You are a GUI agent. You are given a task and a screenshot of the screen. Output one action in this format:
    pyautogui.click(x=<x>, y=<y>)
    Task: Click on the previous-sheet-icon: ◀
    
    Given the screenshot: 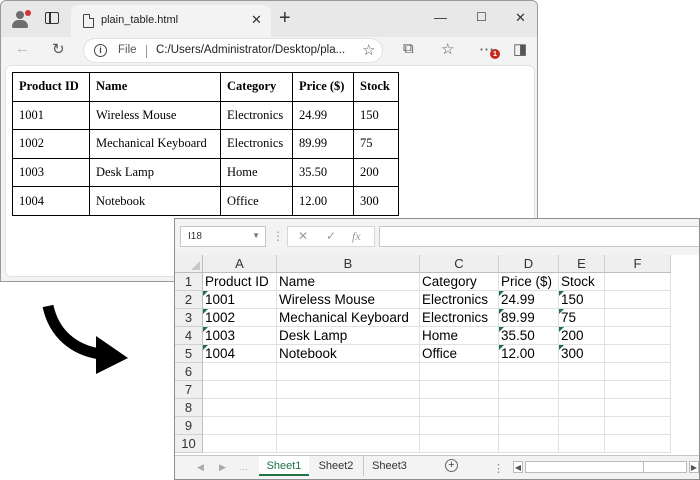 What is the action you would take?
    pyautogui.click(x=200, y=467)
    